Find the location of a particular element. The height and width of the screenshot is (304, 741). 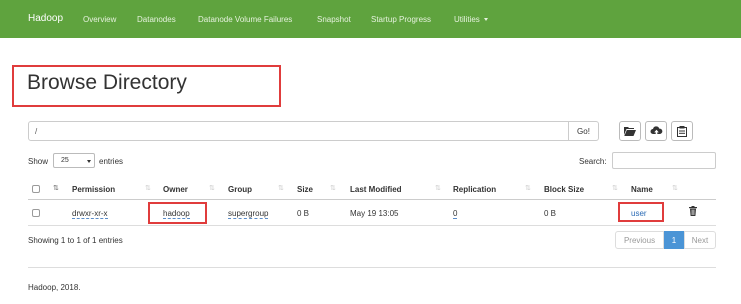

go-button: Go! is located at coordinates (583, 131).